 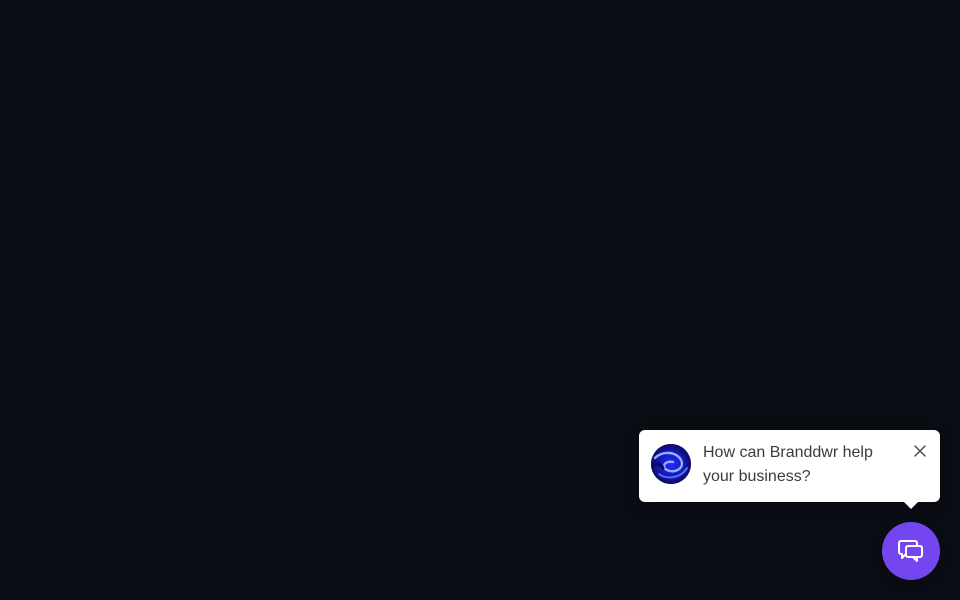 I want to click on chat-bubbles-icon, so click(x=910, y=551).